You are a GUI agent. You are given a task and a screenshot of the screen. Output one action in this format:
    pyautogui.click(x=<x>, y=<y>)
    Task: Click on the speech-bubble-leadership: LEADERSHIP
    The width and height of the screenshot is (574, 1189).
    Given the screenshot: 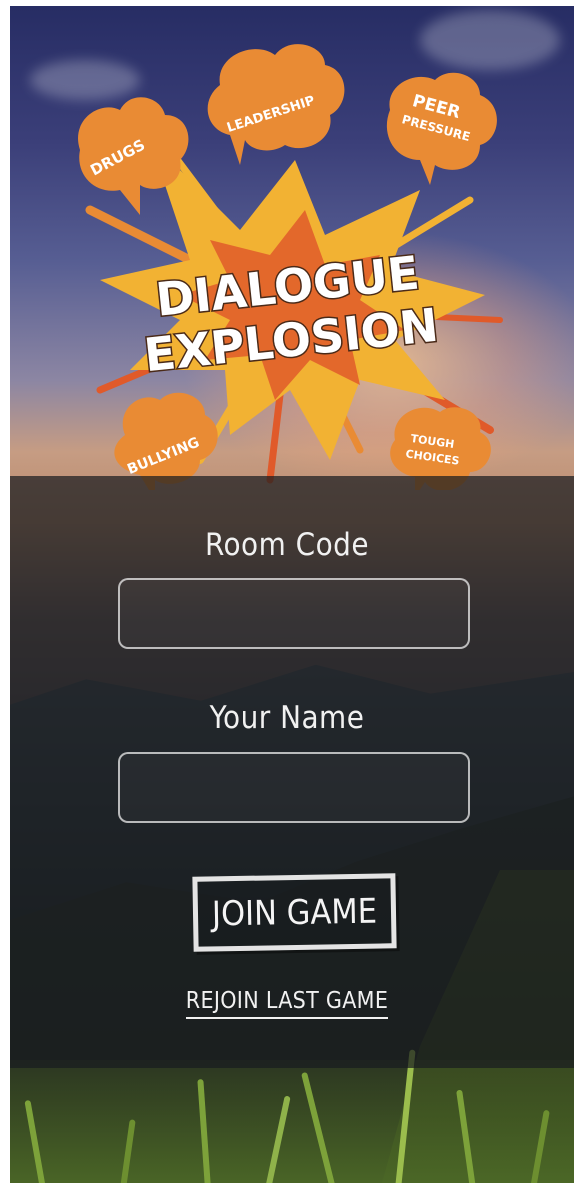 What is the action you would take?
    pyautogui.click(x=276, y=105)
    